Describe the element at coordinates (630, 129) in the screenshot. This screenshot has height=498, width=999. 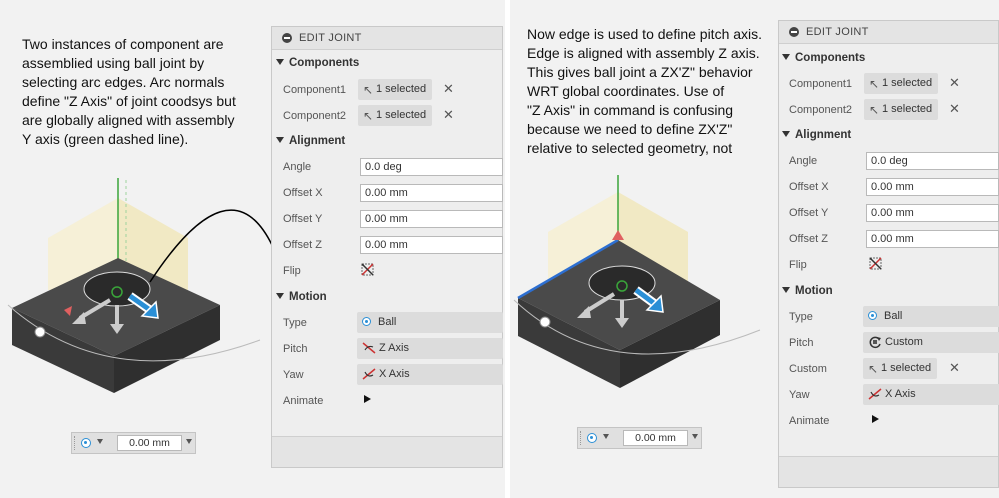
I see `right-note-line: because we need to define ZX'Z"` at that location.